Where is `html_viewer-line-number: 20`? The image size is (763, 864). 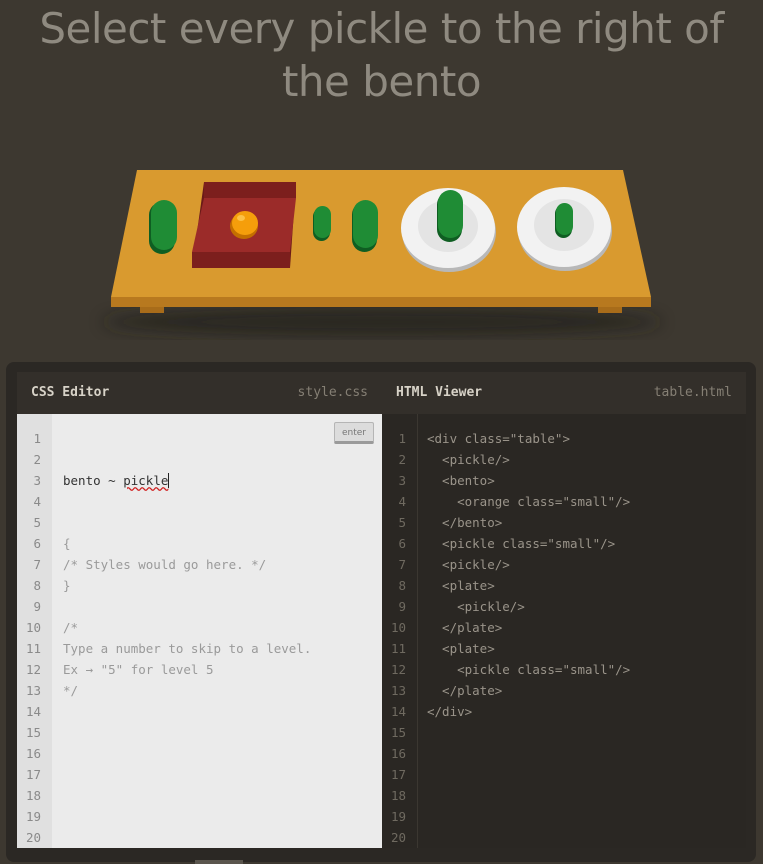 html_viewer-line-number: 20 is located at coordinates (398, 837).